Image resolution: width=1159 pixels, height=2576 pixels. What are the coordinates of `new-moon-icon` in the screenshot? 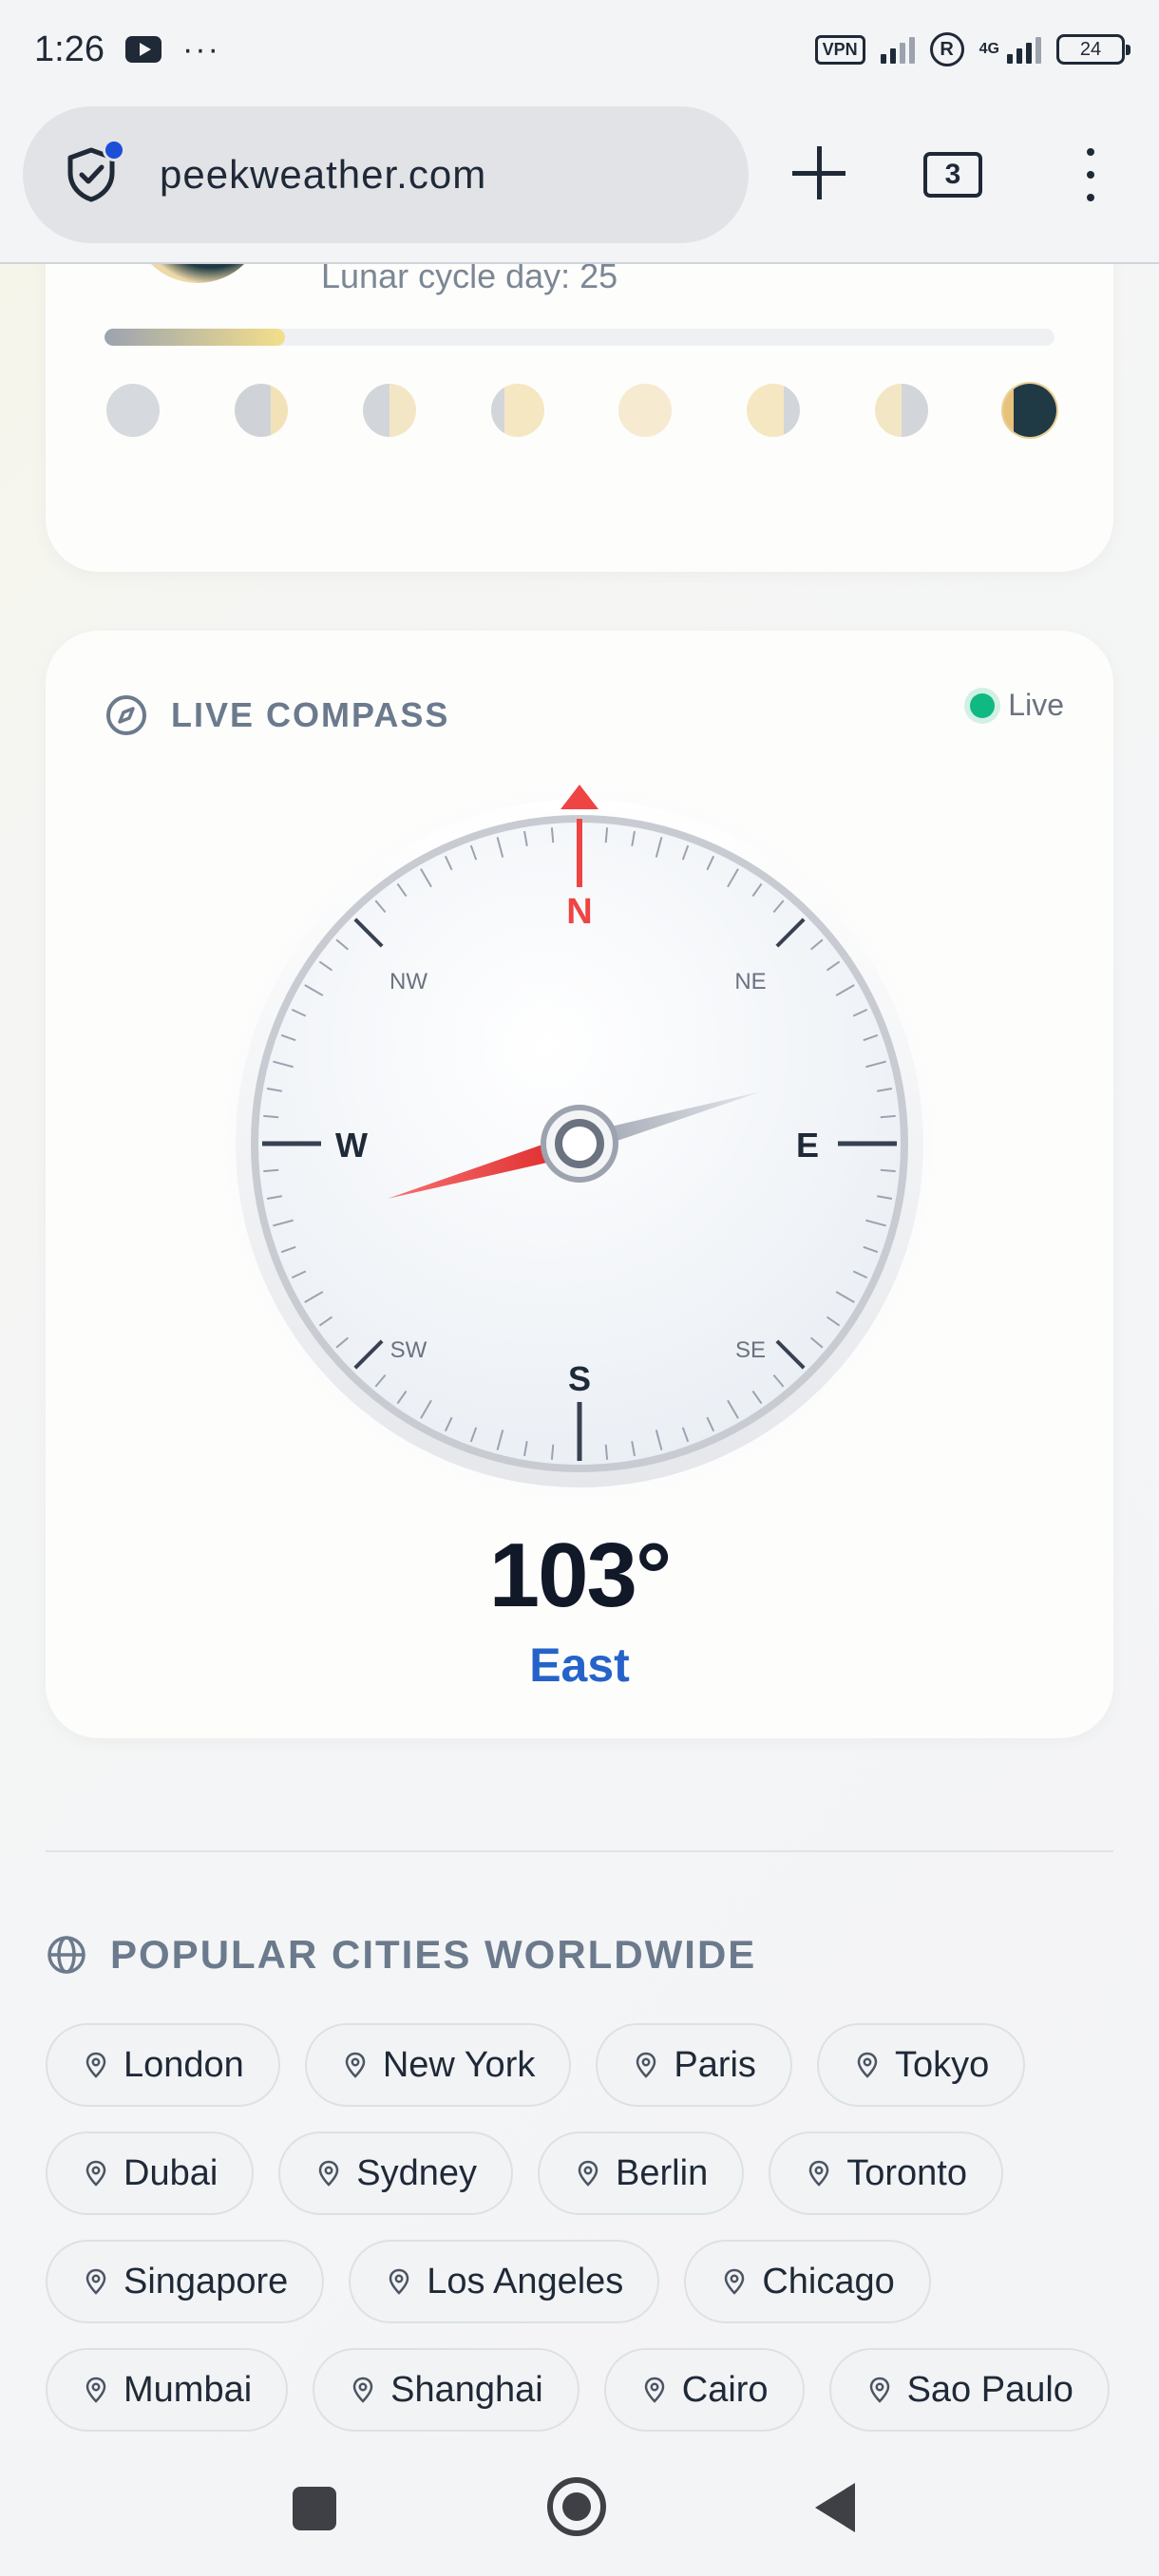 It's located at (133, 410).